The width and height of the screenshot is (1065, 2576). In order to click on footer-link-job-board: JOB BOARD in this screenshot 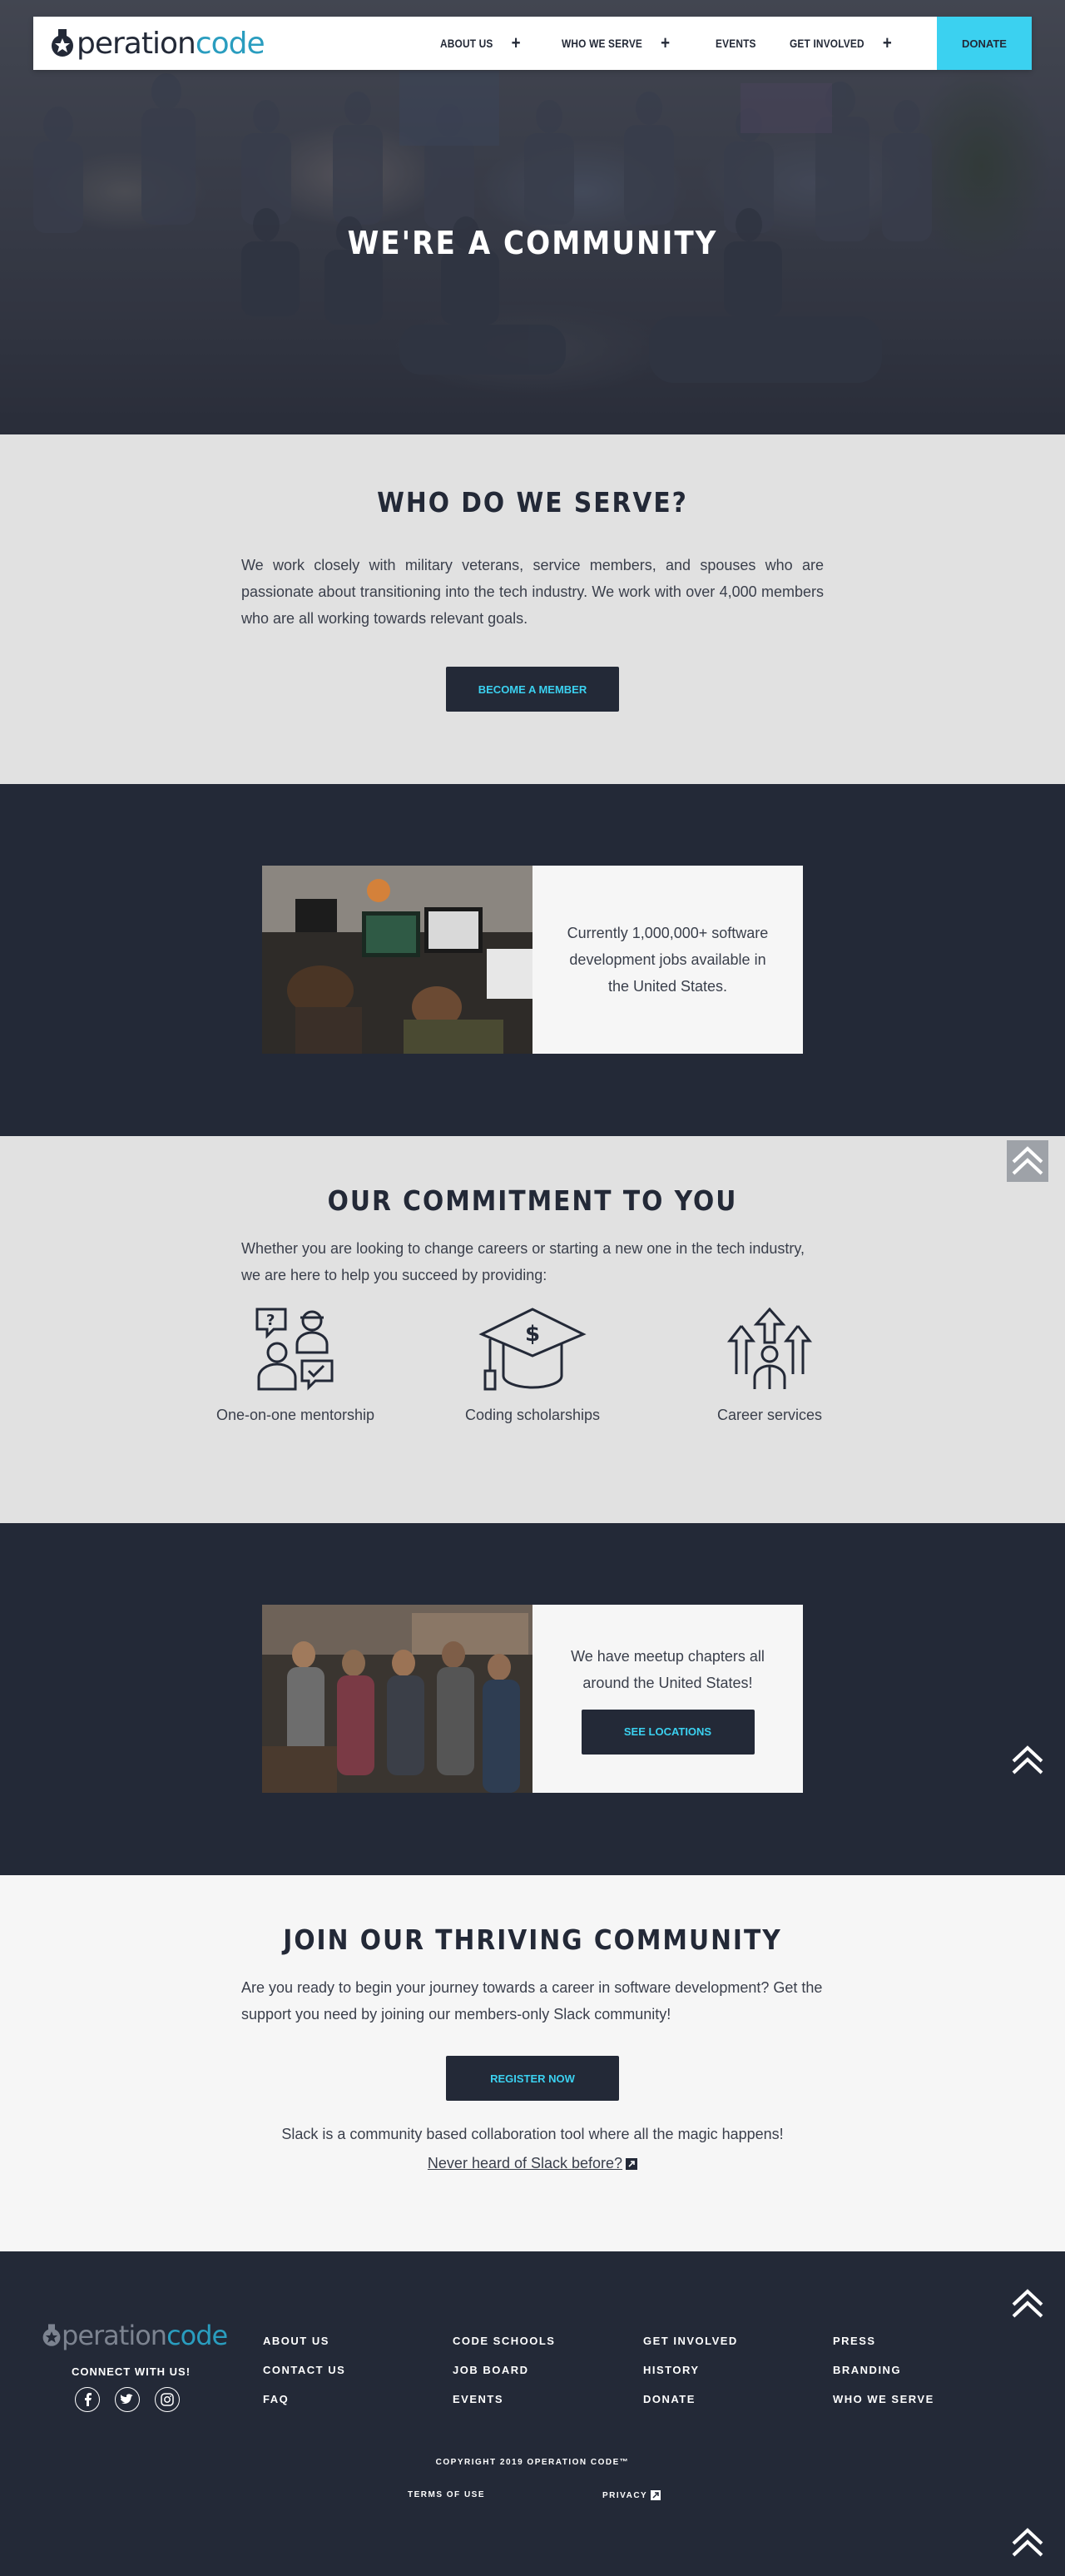, I will do `click(504, 2378)`.